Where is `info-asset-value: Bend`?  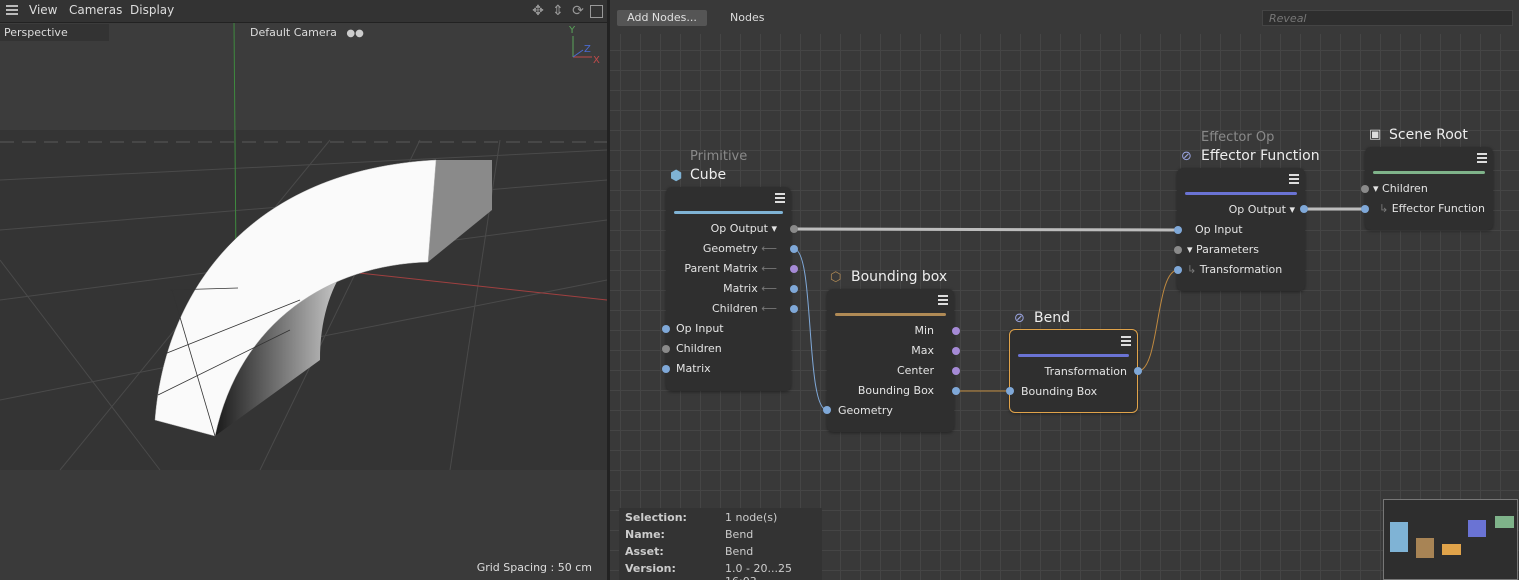 info-asset-value: Bend is located at coordinates (739, 551).